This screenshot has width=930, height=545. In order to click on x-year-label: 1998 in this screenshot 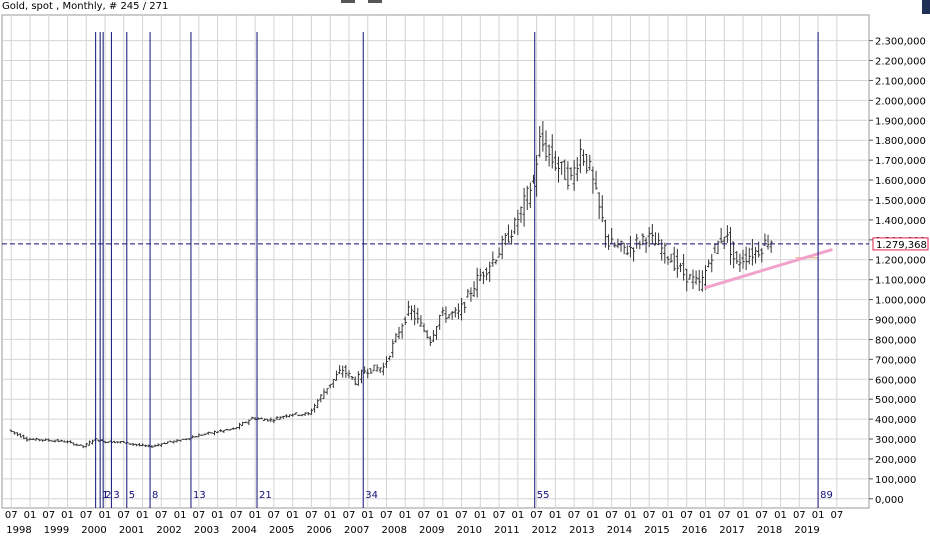, I will do `click(18, 530)`.